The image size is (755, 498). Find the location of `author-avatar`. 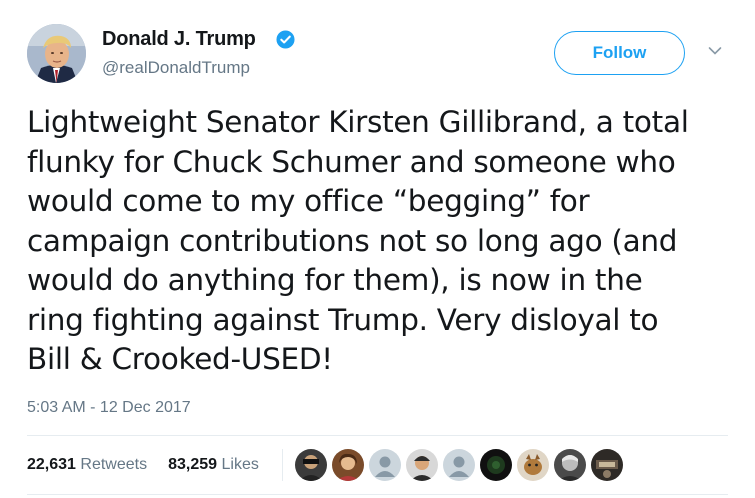

author-avatar is located at coordinates (56, 53).